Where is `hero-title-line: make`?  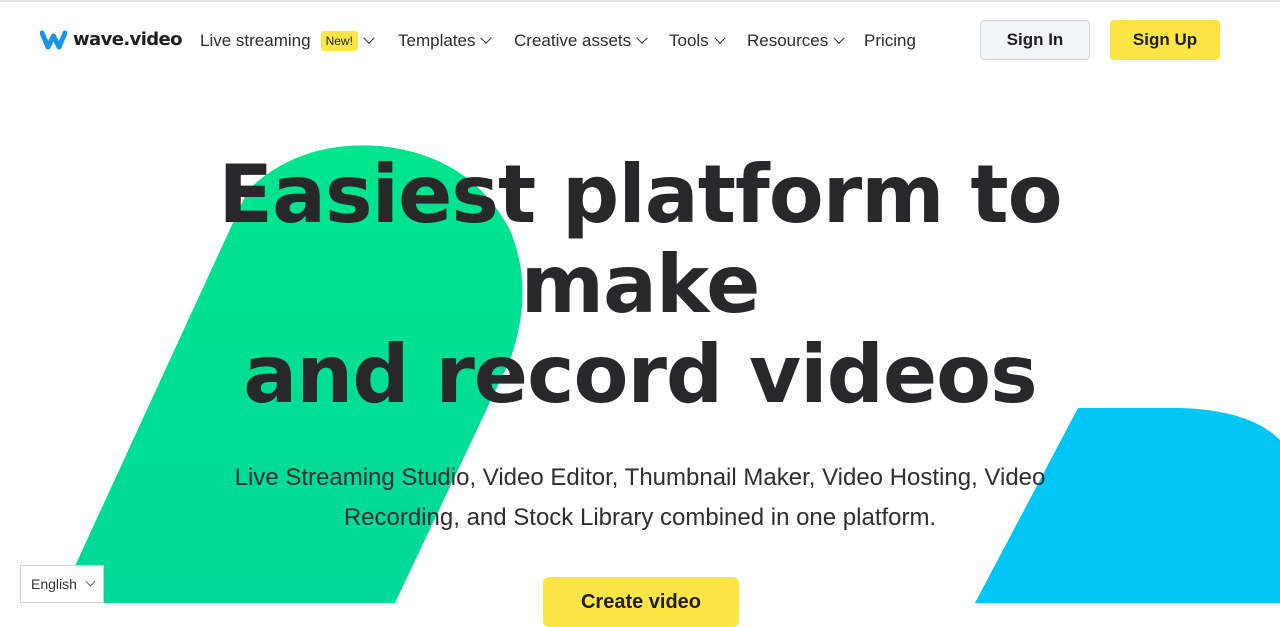
hero-title-line: make is located at coordinates (640, 284).